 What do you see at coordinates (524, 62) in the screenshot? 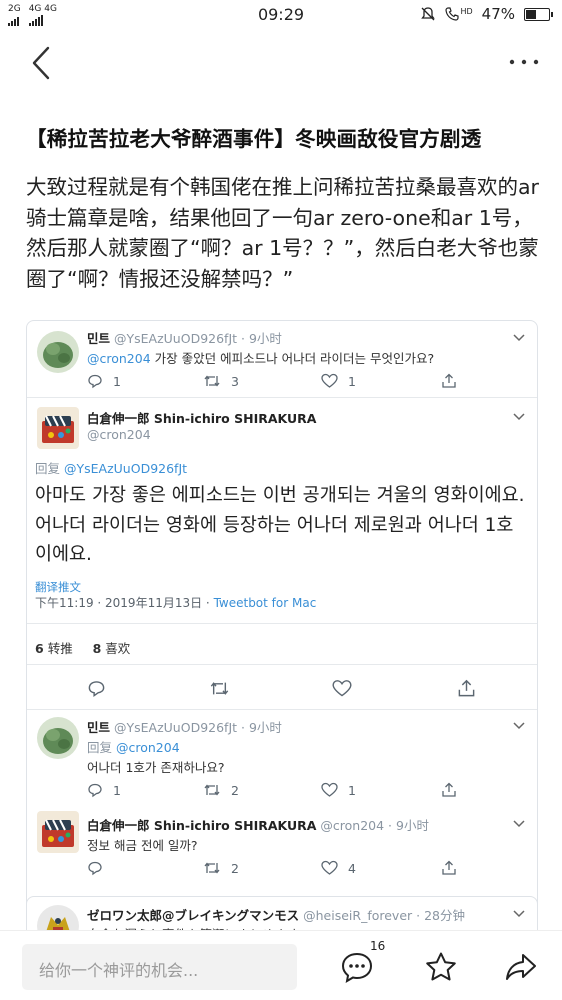
I see `more-icon` at bounding box center [524, 62].